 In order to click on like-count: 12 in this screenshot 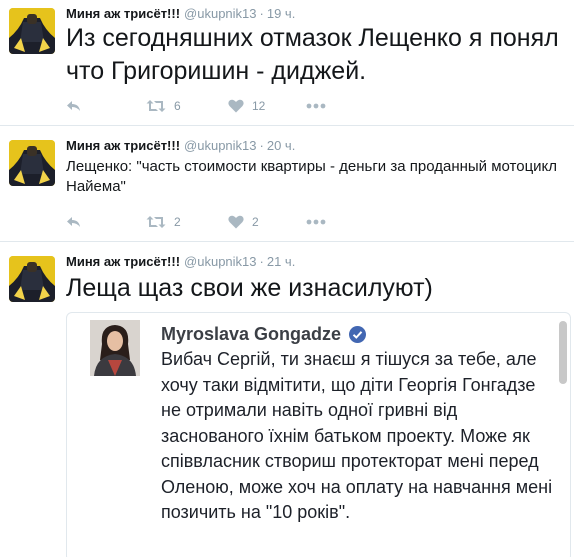, I will do `click(259, 106)`.